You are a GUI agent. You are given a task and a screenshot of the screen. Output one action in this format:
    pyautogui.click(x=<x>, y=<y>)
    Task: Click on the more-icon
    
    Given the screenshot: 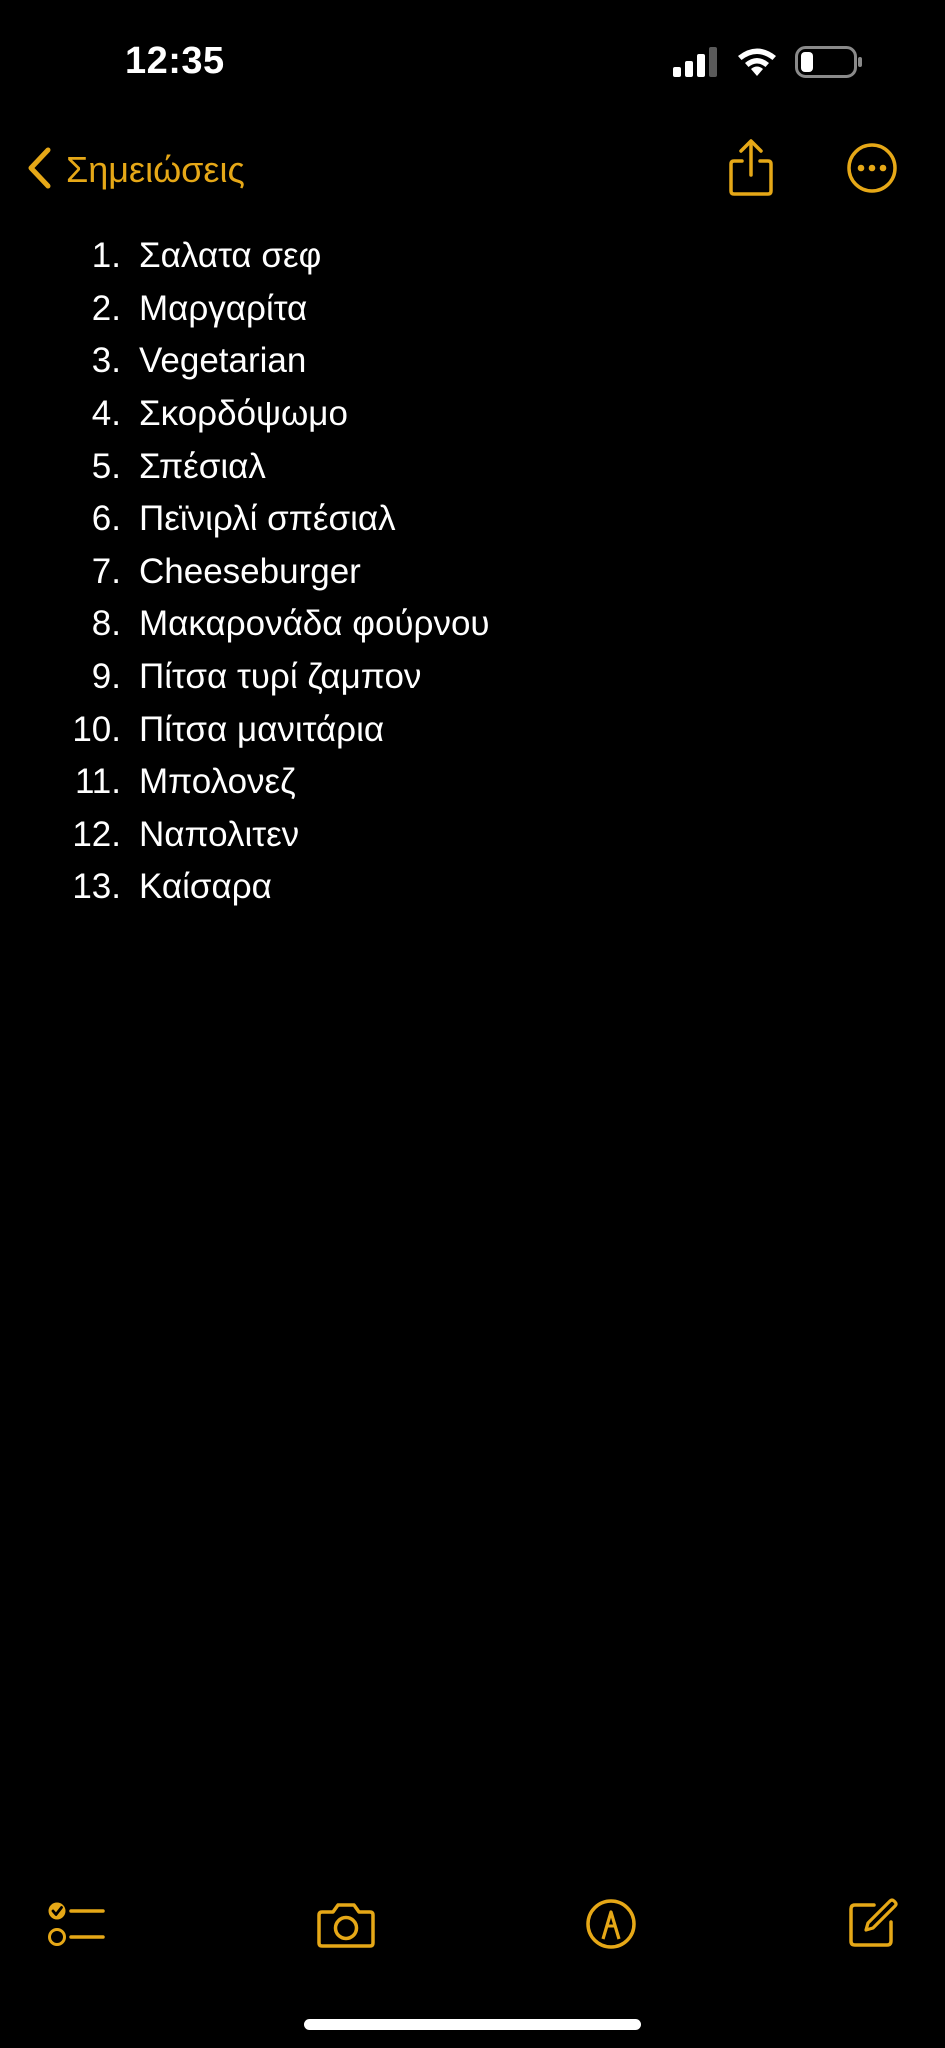 What is the action you would take?
    pyautogui.click(x=872, y=170)
    